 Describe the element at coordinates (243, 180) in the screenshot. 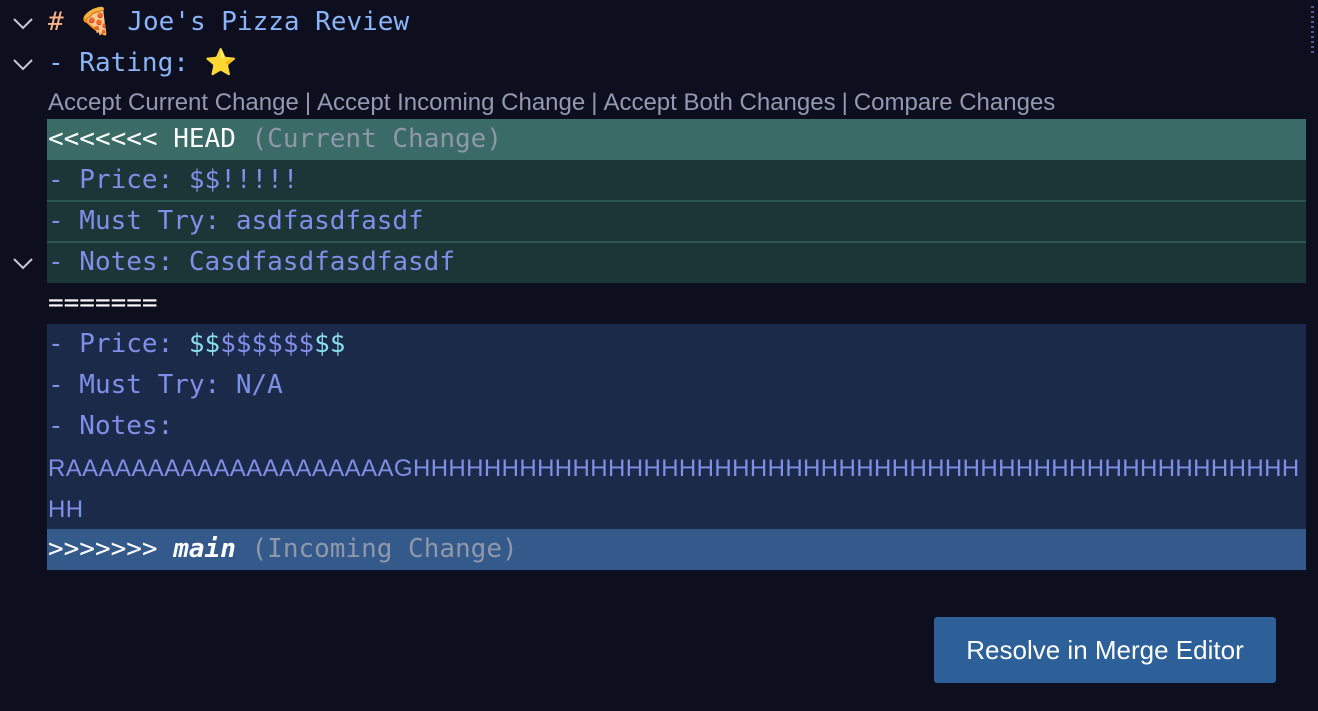

I see `current-price-value: $$!!!!!` at that location.